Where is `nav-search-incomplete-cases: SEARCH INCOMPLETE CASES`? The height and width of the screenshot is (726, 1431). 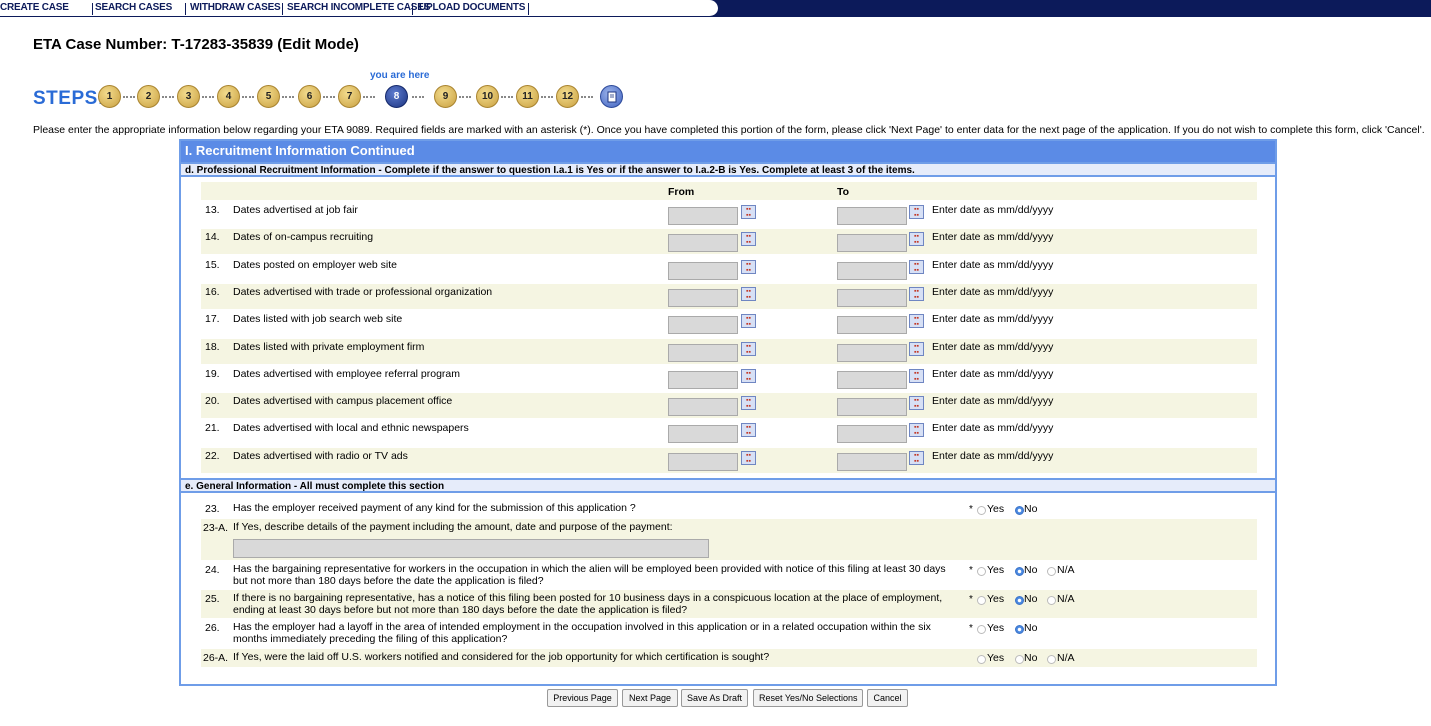
nav-search-incomplete-cases: SEARCH INCOMPLETE CASES is located at coordinates (358, 7).